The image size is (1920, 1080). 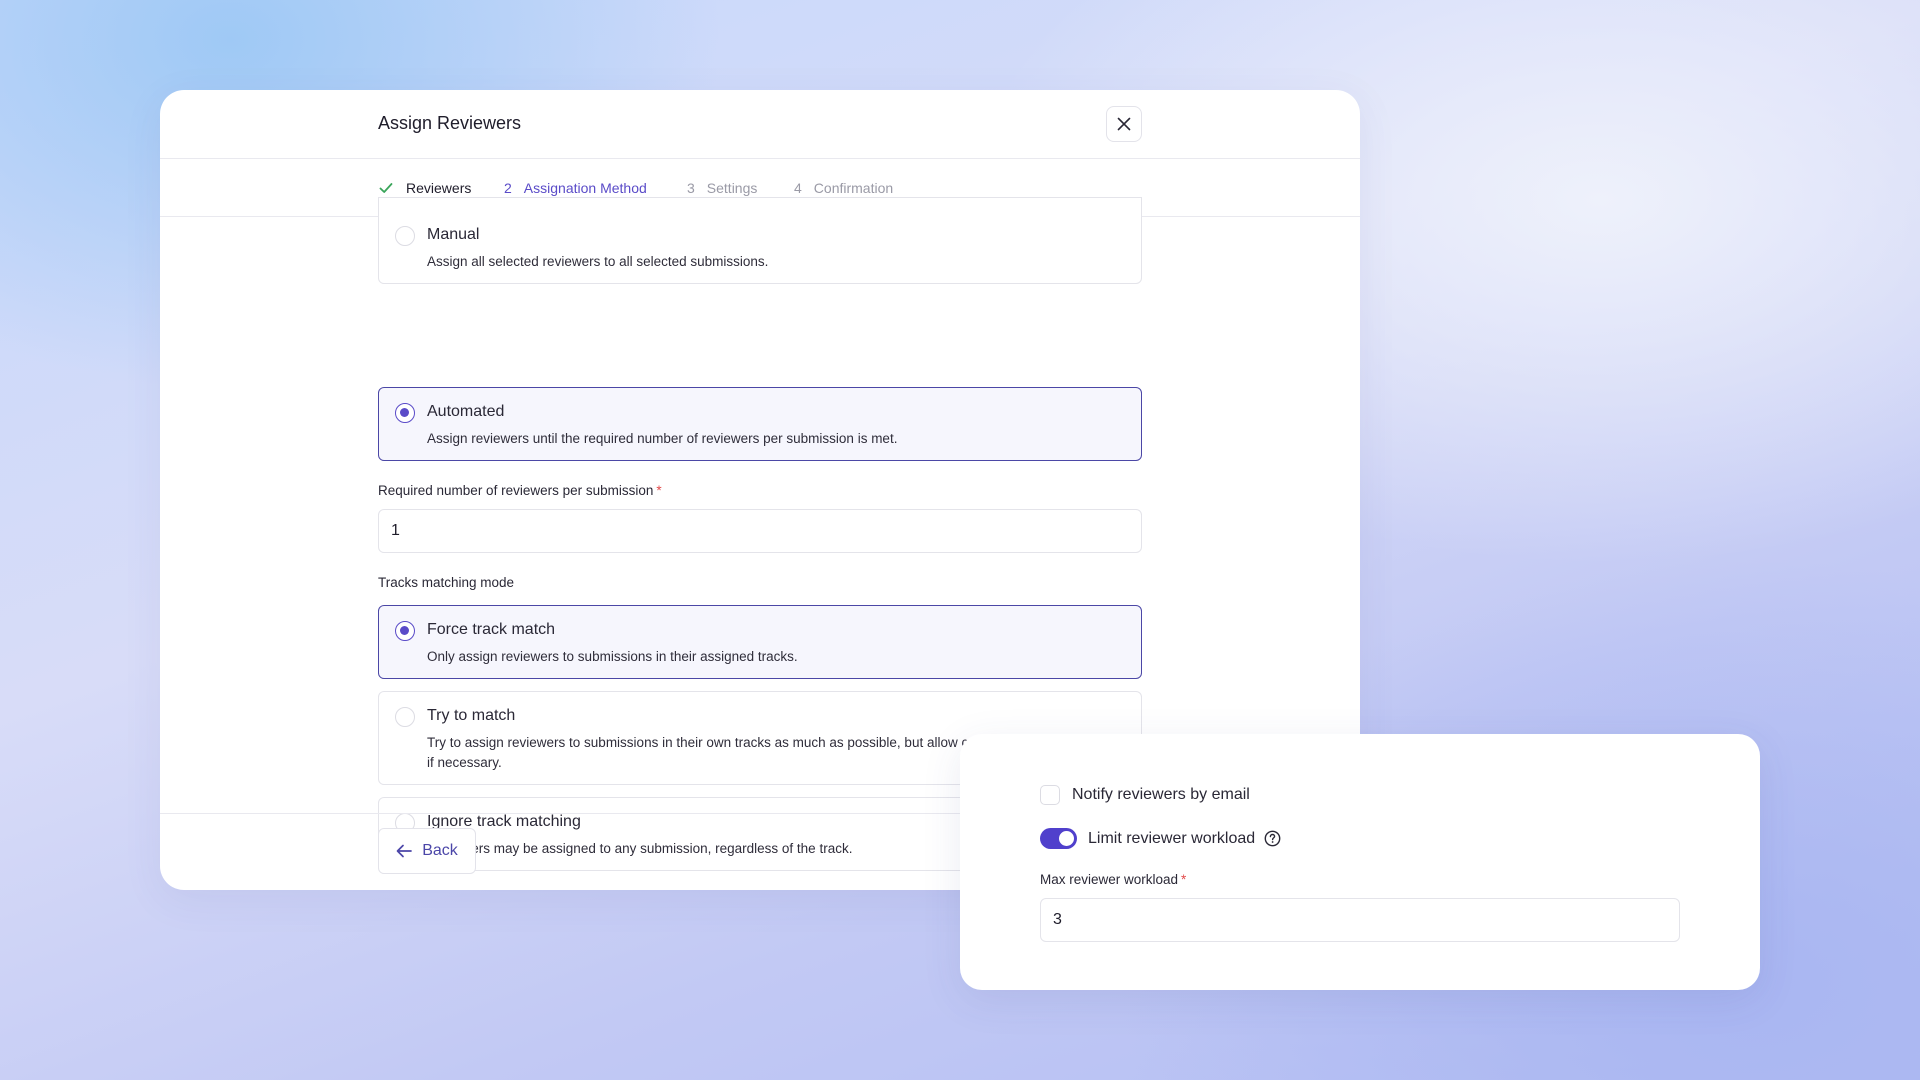 I want to click on option-title: Manual, so click(x=453, y=234).